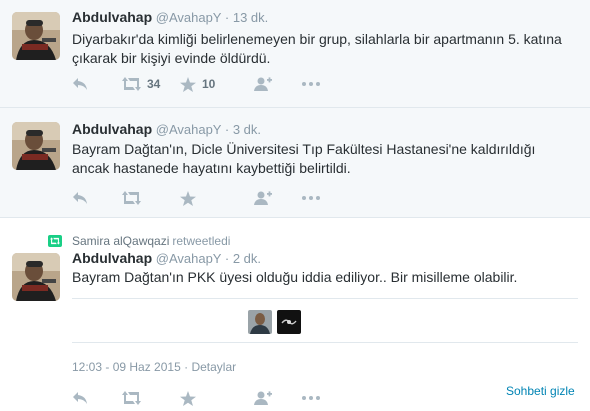 Image resolution: width=590 pixels, height=411 pixels. I want to click on favorite-count: 10, so click(209, 84).